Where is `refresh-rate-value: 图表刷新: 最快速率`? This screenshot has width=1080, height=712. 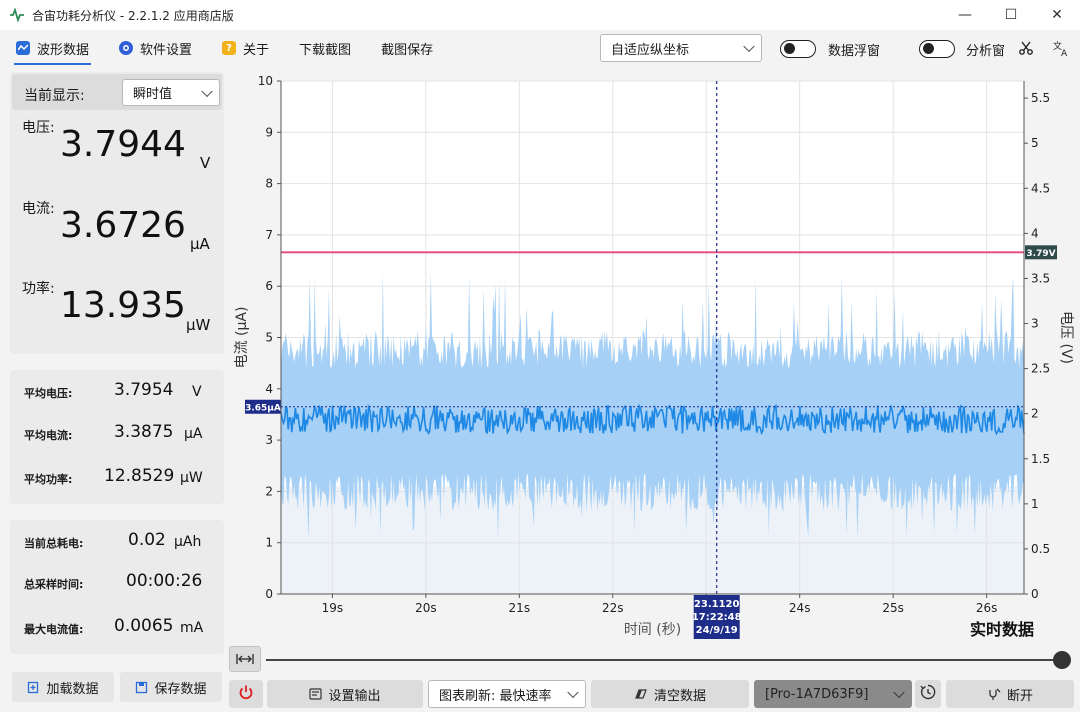
refresh-rate-value: 图表刷新: 最快速率 is located at coordinates (495, 696).